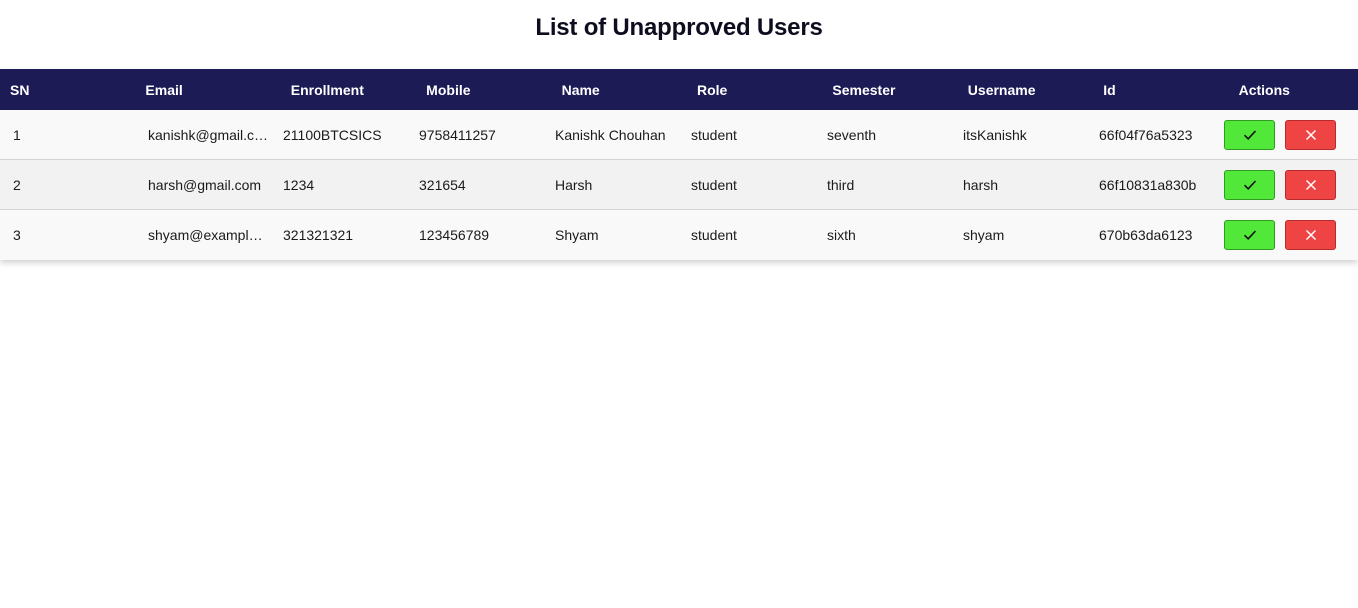 The height and width of the screenshot is (608, 1358). What do you see at coordinates (610, 134) in the screenshot?
I see `cell-name: Kanishk Chouhan` at bounding box center [610, 134].